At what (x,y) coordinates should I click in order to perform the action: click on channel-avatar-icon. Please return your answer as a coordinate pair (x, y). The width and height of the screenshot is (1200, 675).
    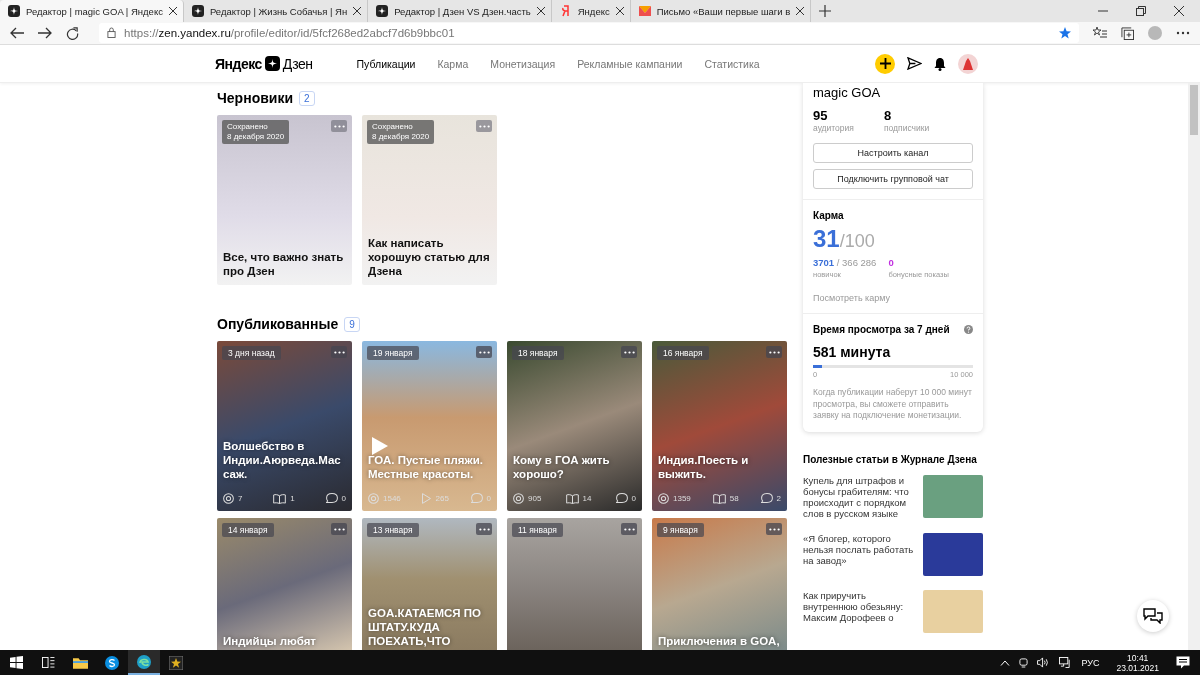
    Looking at the image, I should click on (968, 63).